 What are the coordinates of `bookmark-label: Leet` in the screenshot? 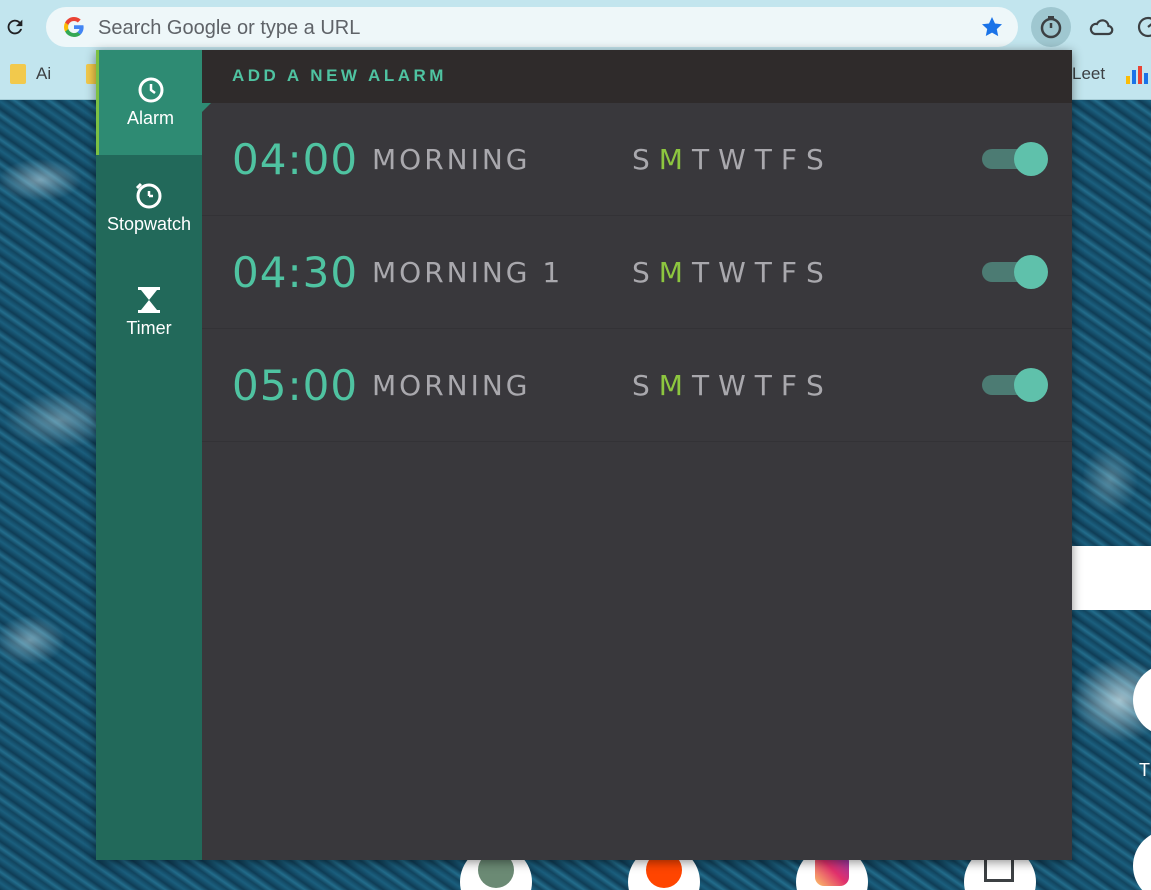 It's located at (1089, 73).